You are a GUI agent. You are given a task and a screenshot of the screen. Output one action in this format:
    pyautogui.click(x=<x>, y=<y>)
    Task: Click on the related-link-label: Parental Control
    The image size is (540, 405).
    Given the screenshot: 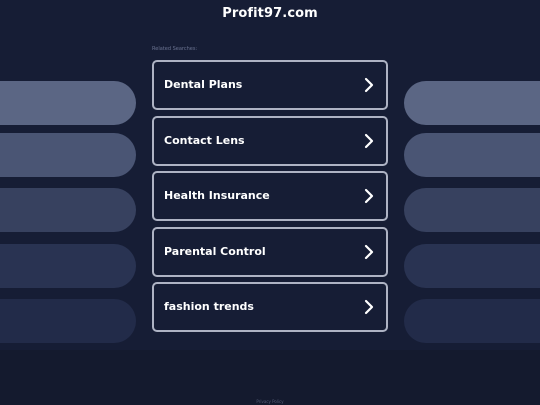 What is the action you would take?
    pyautogui.click(x=215, y=251)
    